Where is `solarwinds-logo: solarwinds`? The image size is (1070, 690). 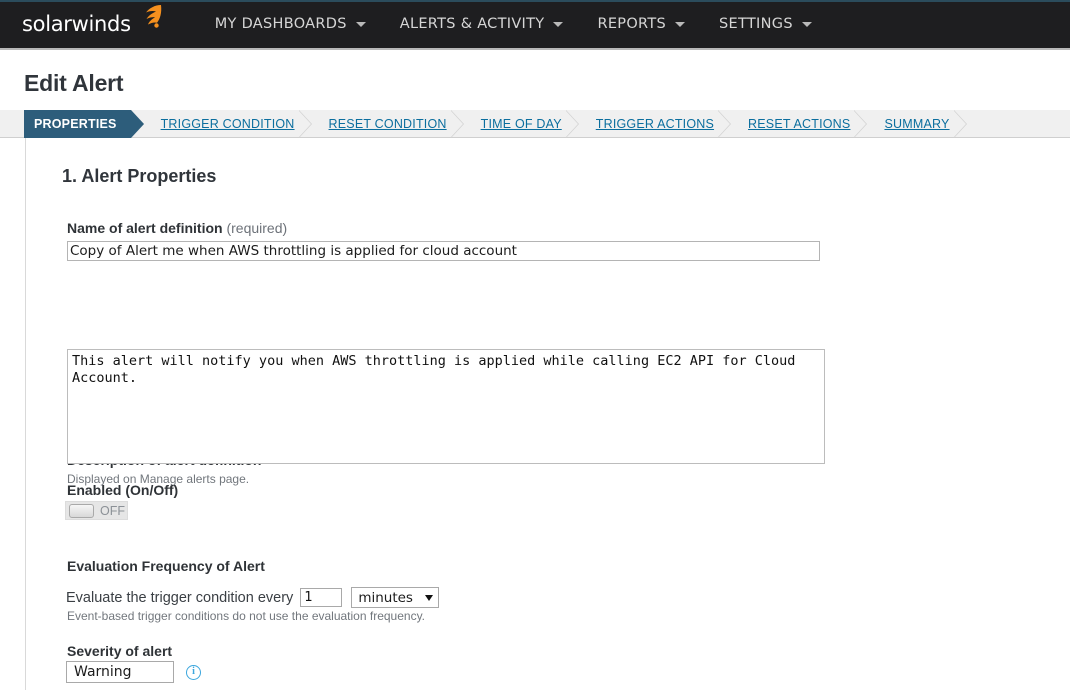
solarwinds-logo: solarwinds is located at coordinates (93, 20).